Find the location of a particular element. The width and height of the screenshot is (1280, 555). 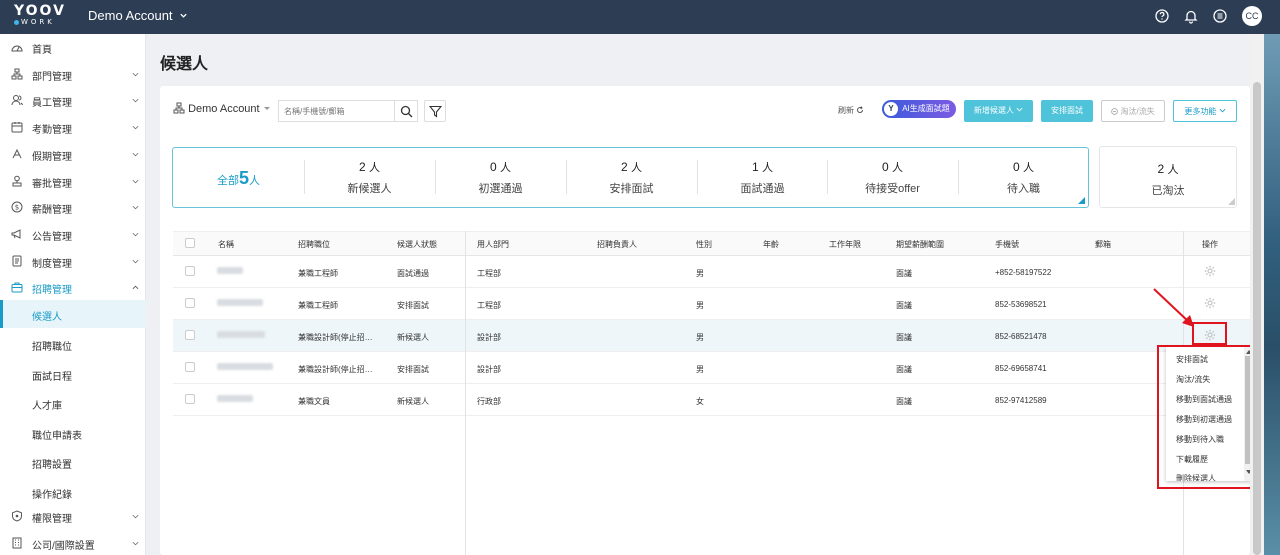

table-row: 兼職設計師(停止招… 安排面試 設計部 男 面議 852-69658741 is located at coordinates (711, 368).